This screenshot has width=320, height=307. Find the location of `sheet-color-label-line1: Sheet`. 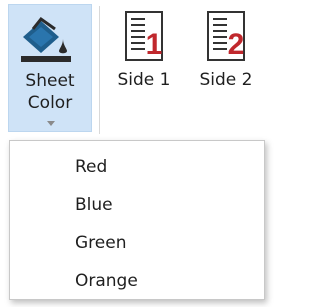

sheet-color-label-line1: Sheet is located at coordinates (50, 81).